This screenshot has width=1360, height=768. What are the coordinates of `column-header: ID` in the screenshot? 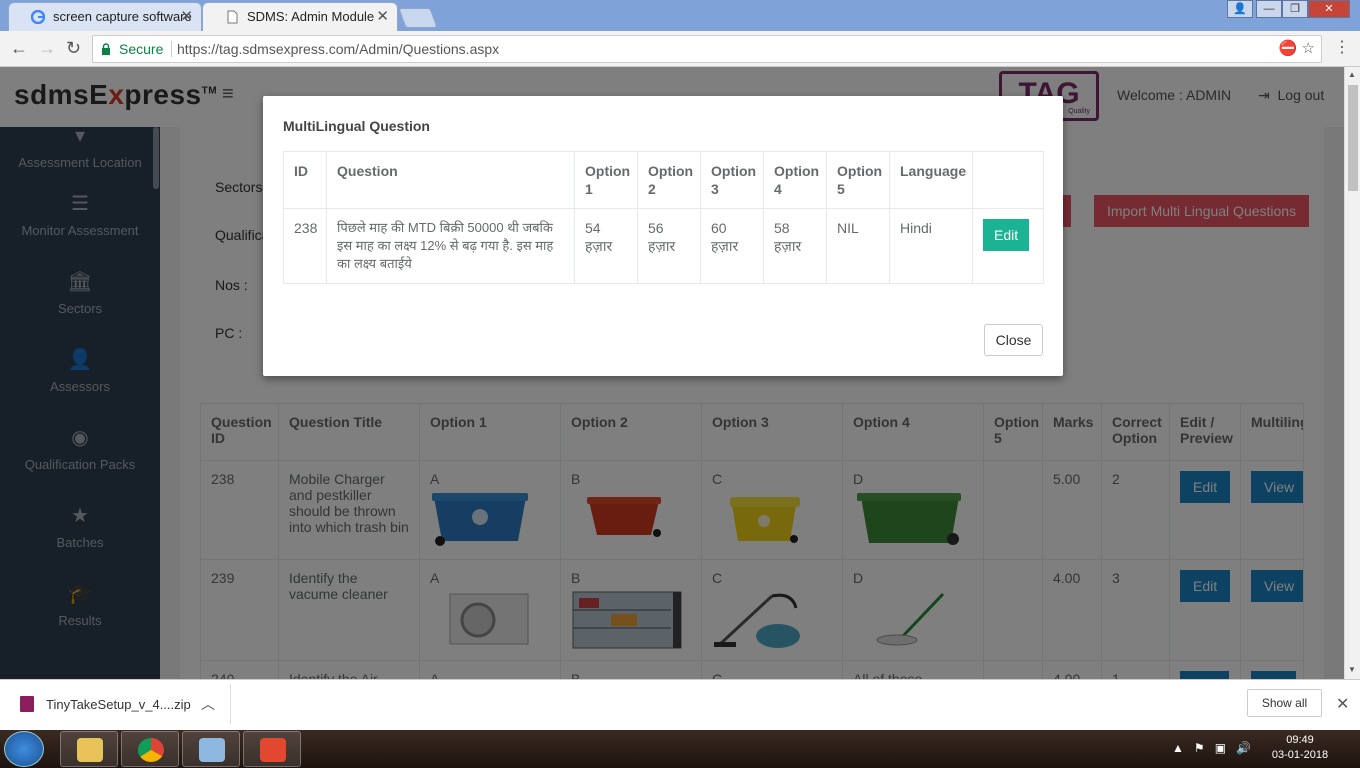 It's located at (305, 180).